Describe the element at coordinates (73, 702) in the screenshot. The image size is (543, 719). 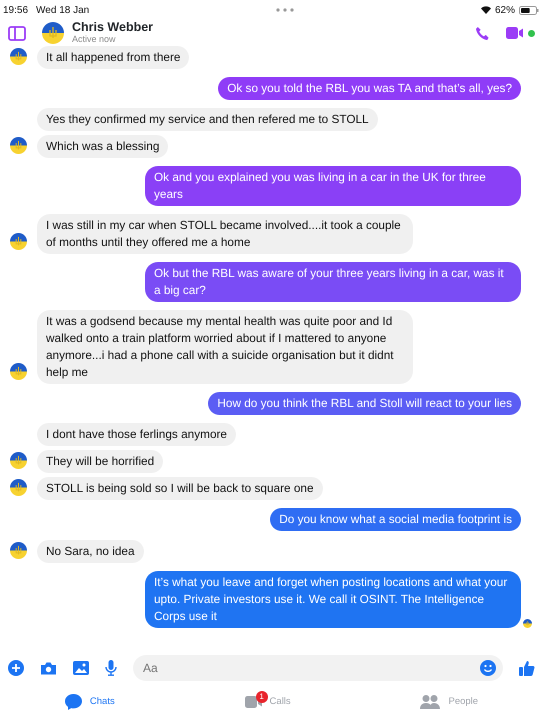
I see `chat-bubble-icon` at that location.